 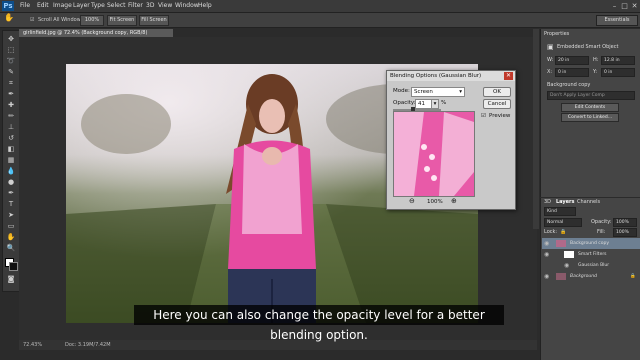 I want to click on menu-view: View, so click(x=165, y=6).